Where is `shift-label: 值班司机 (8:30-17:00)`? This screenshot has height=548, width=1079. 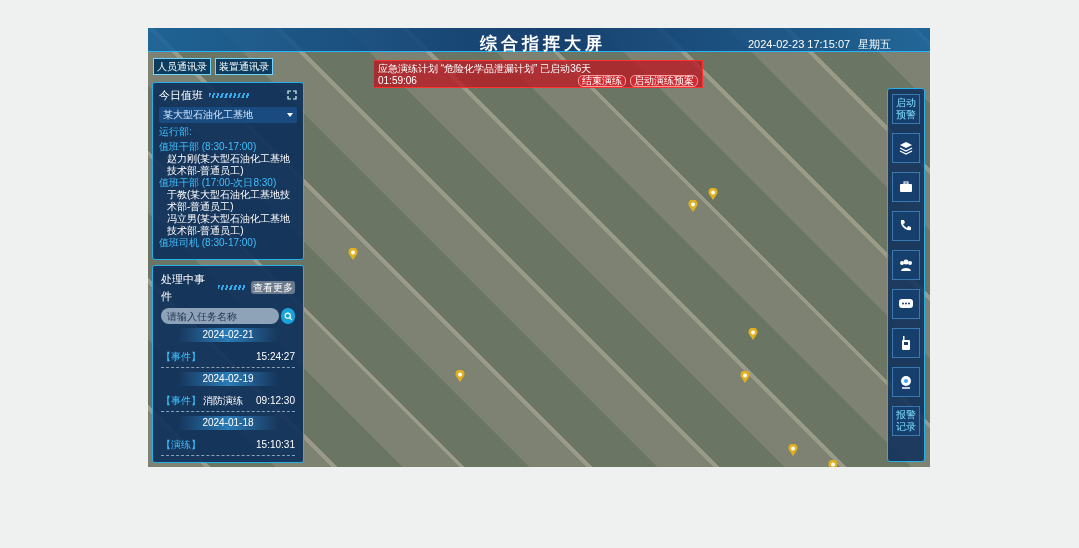
shift-label: 值班司机 (8:30-17:00) is located at coordinates (208, 242).